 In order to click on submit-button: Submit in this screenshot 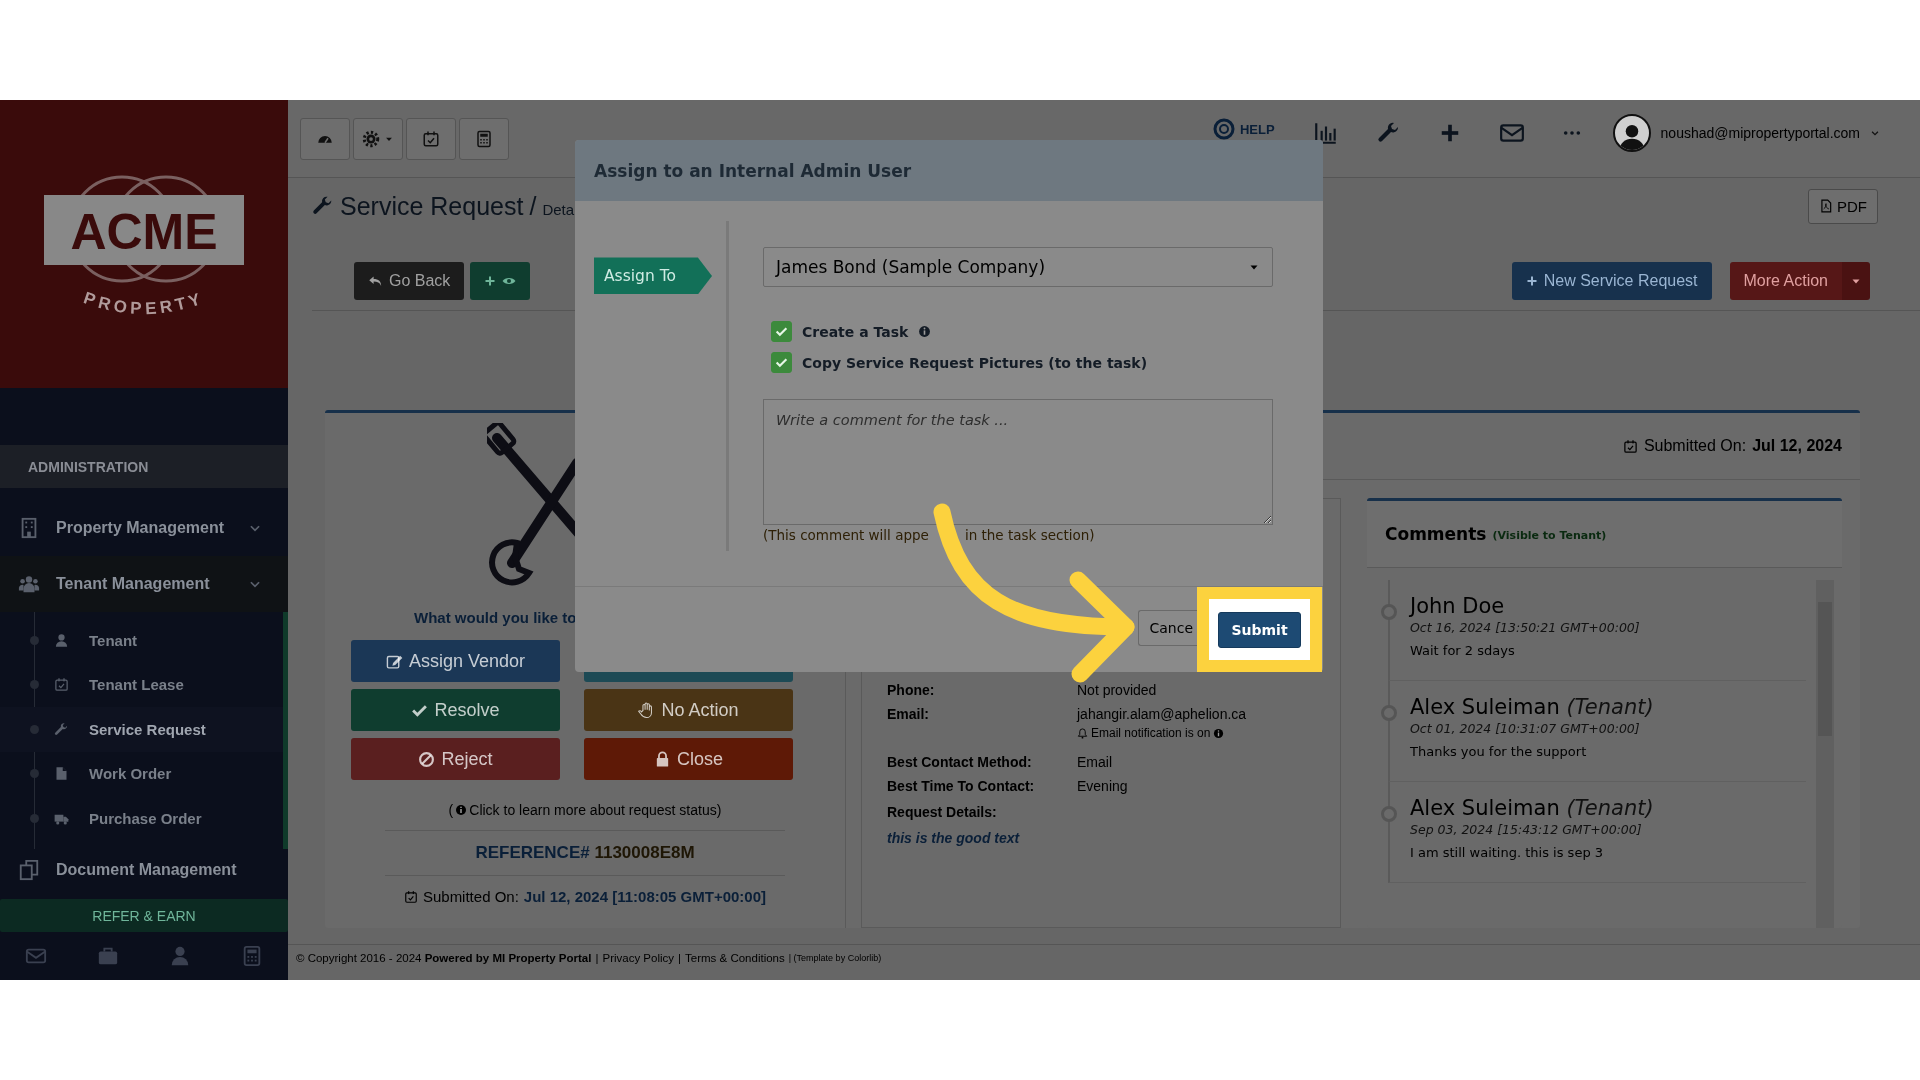, I will do `click(1259, 629)`.